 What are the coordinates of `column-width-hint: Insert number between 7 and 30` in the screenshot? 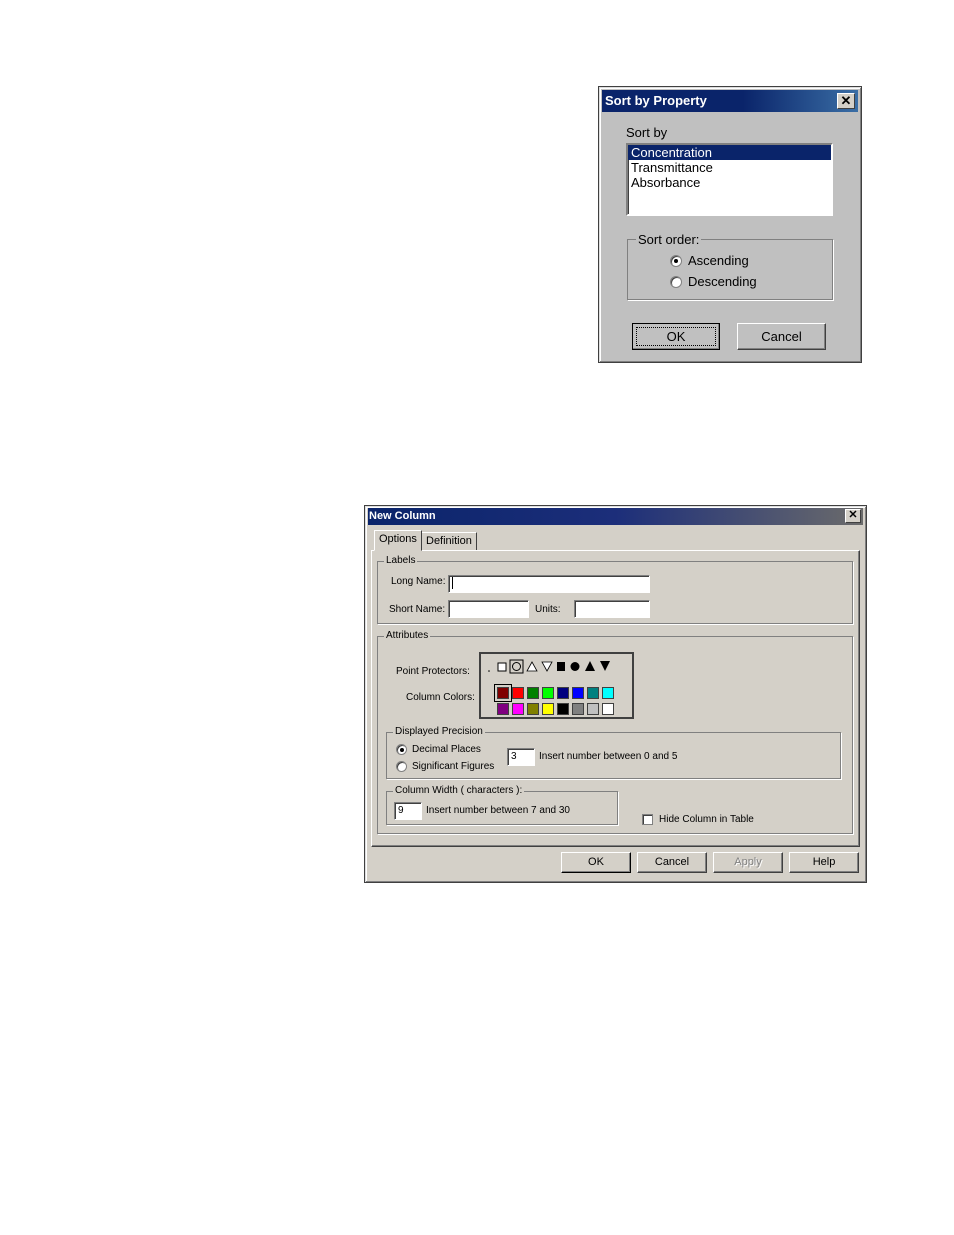 It's located at (498, 810).